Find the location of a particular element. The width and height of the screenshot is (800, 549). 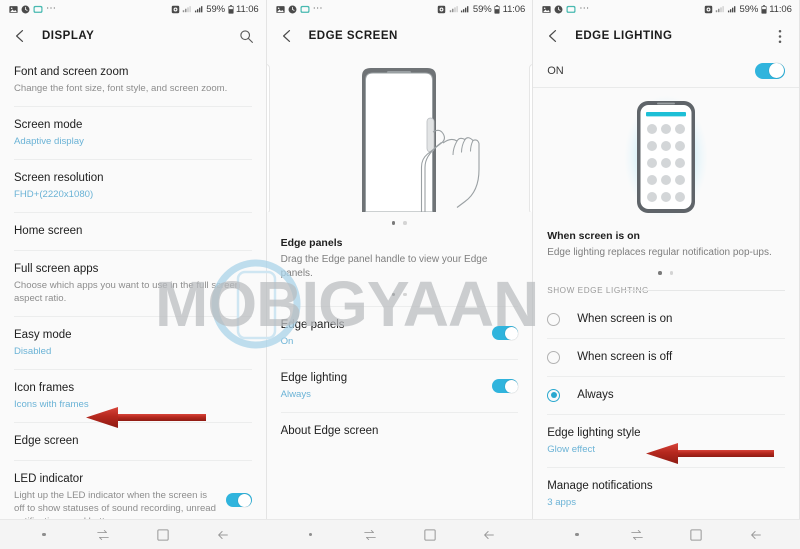

list-item-texts: Icon frames Icons with frames is located at coordinates (133, 396).